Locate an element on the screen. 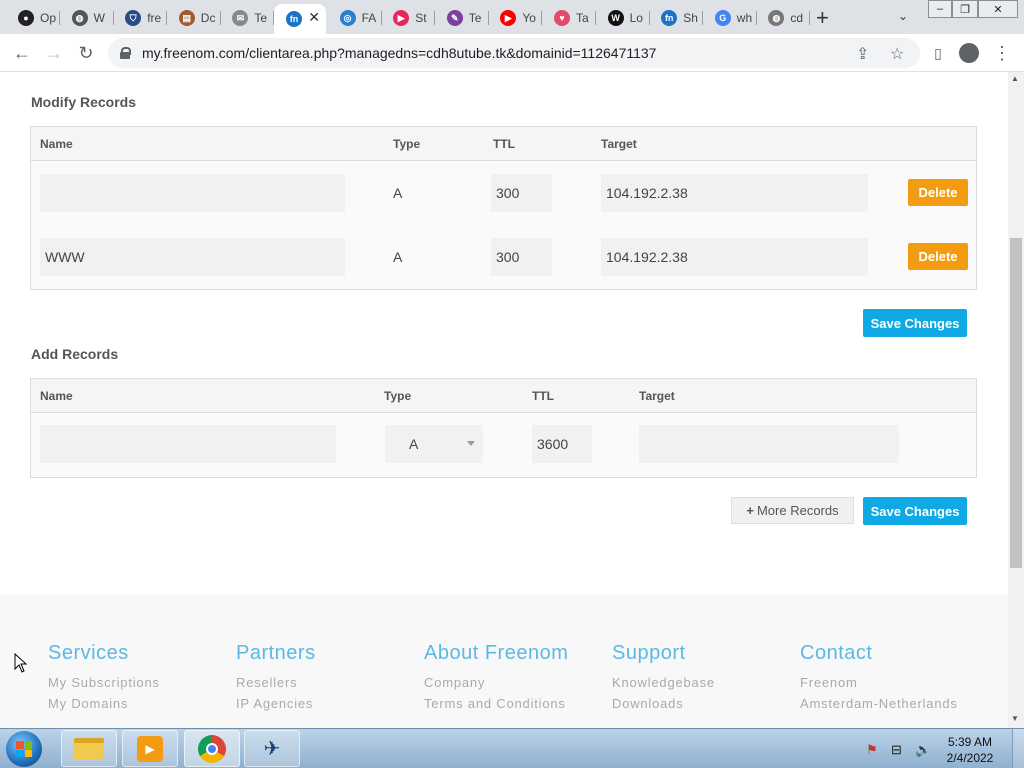 The image size is (1024, 768). scroll-up-icon: ▲ is located at coordinates (1015, 78).